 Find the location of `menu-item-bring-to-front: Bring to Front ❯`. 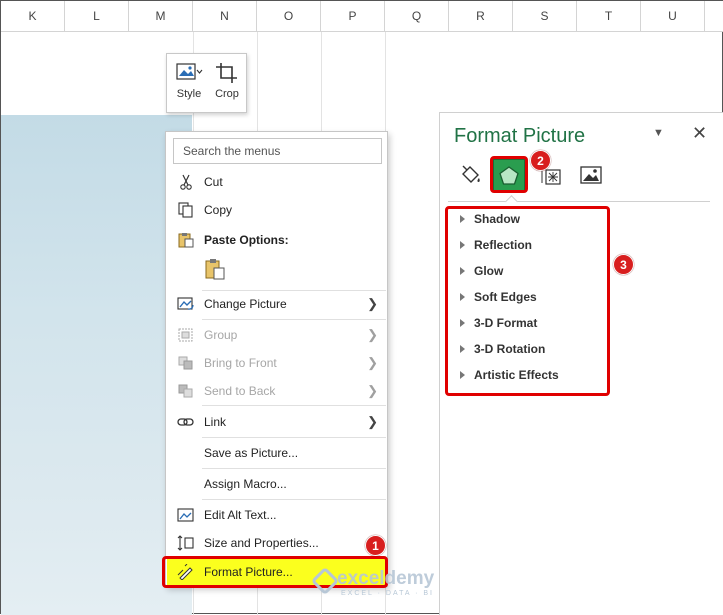

menu-item-bring-to-front: Bring to Front ❯ is located at coordinates (277, 363).